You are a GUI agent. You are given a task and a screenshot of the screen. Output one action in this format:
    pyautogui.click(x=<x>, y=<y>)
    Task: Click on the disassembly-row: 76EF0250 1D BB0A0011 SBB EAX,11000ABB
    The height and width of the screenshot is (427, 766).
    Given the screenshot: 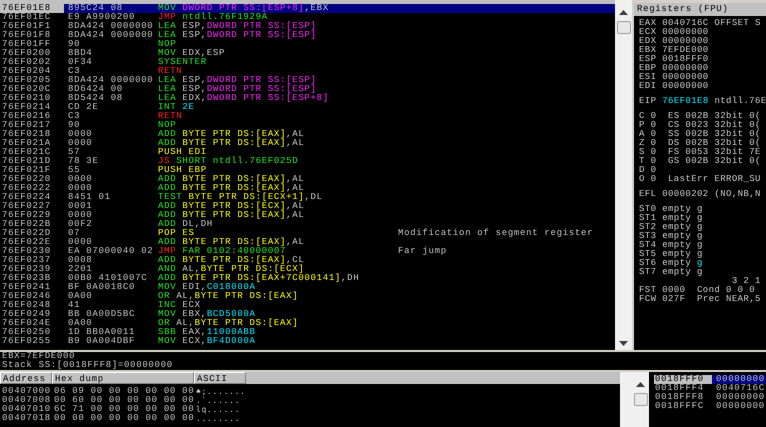 What is the action you would take?
    pyautogui.click(x=307, y=332)
    